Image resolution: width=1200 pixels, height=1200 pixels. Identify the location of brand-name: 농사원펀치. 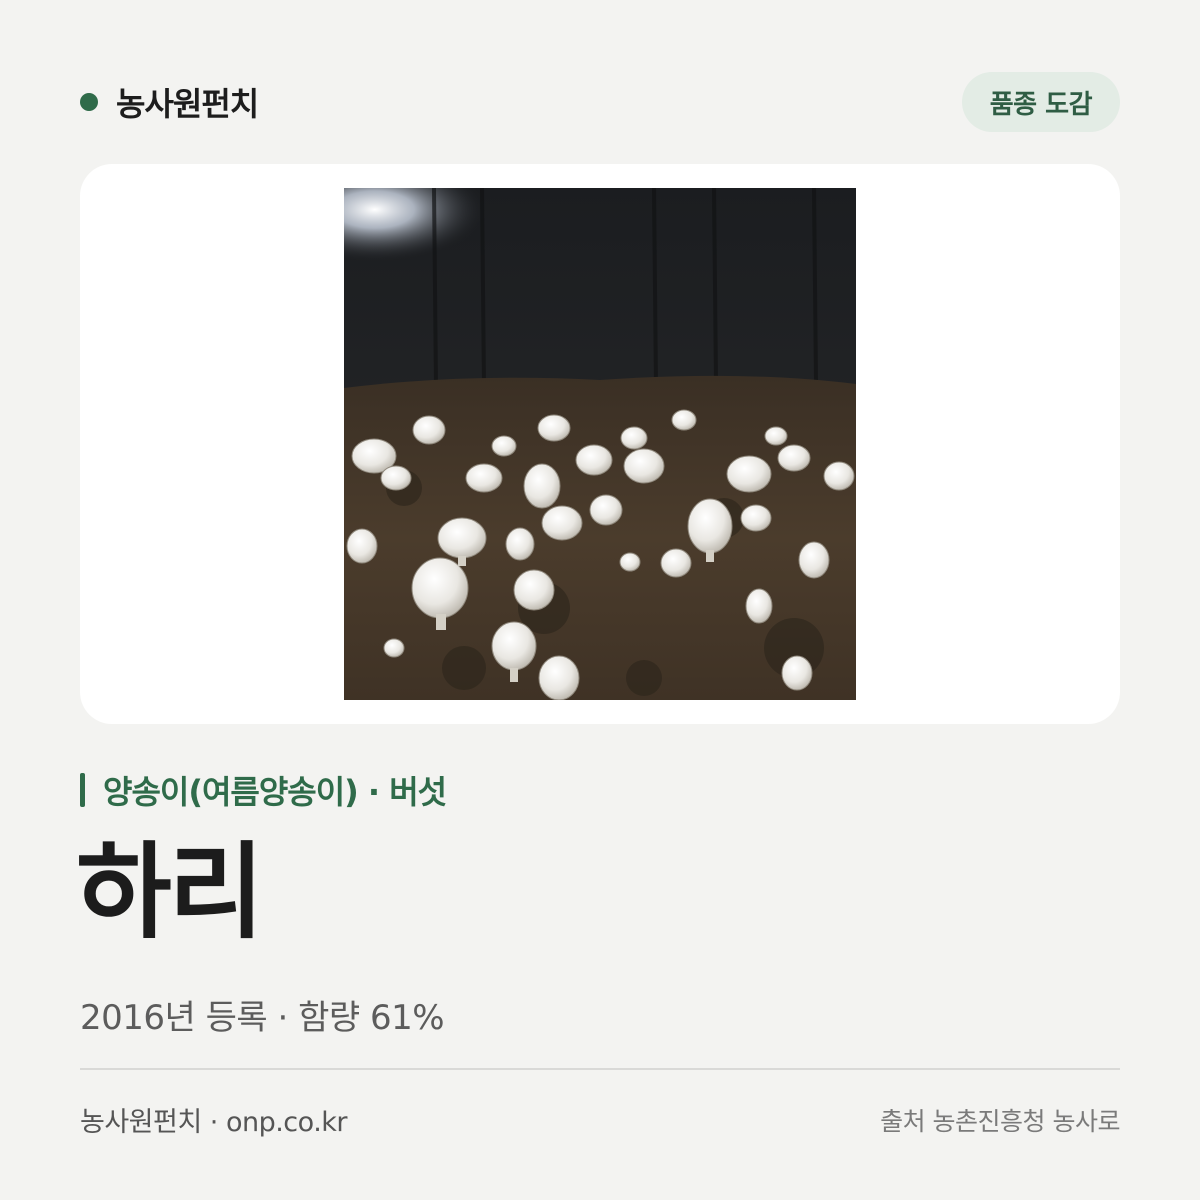
(187, 104).